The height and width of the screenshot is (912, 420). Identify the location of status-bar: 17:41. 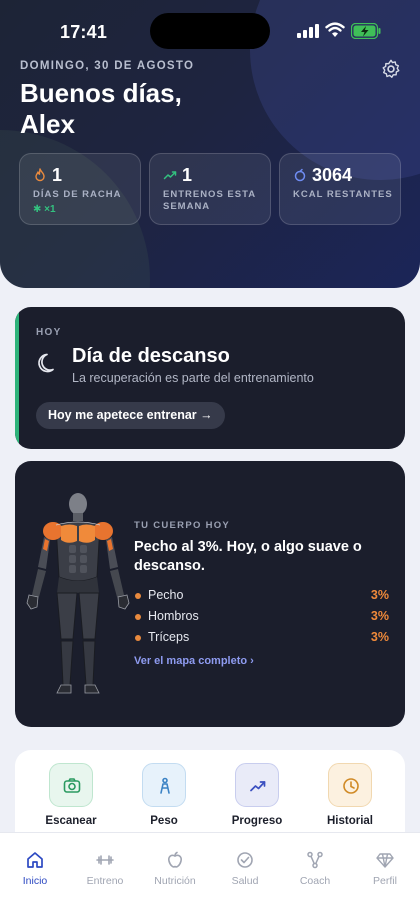
(210, 30).